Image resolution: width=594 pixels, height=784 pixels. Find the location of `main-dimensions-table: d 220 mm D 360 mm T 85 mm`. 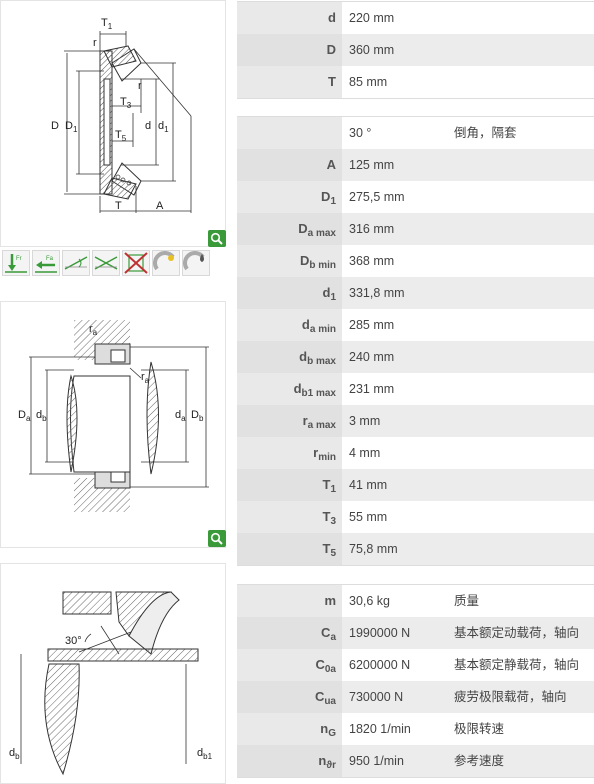

main-dimensions-table: d 220 mm D 360 mm T 85 mm is located at coordinates (415, 50).